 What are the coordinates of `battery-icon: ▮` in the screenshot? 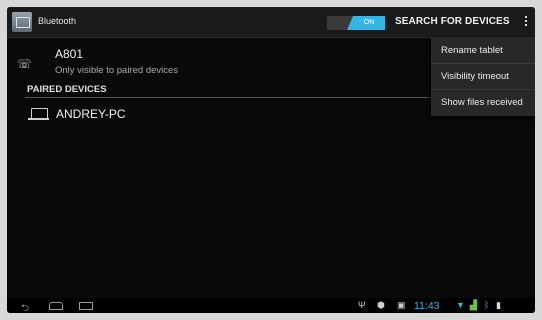 It's located at (498, 305).